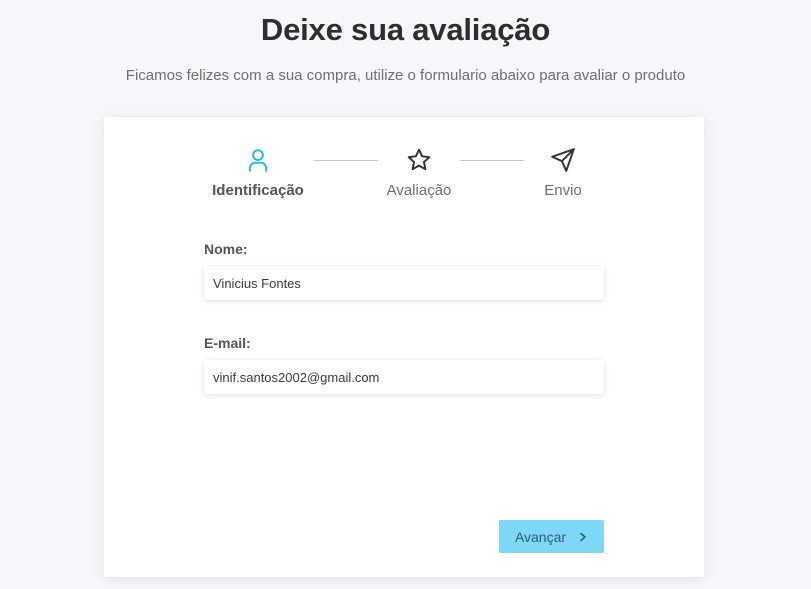 The width and height of the screenshot is (811, 589). I want to click on step-label-identificacao: Identificação, so click(258, 190).